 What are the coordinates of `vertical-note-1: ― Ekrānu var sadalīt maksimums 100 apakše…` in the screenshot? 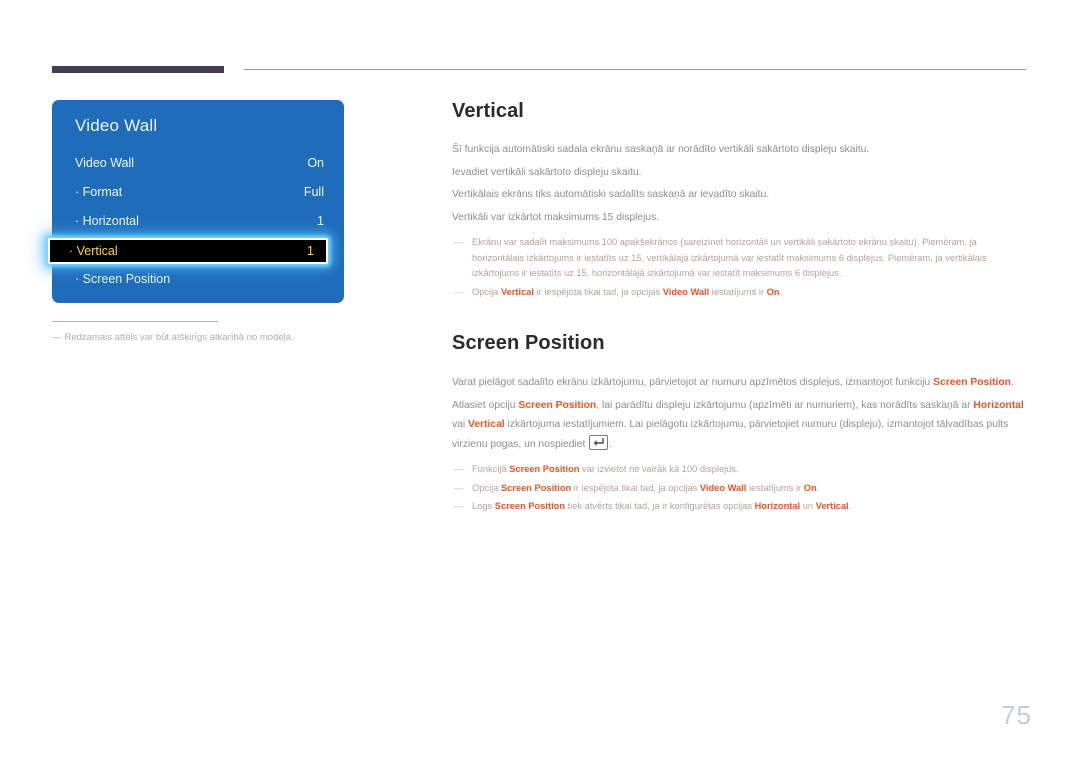 It's located at (741, 258).